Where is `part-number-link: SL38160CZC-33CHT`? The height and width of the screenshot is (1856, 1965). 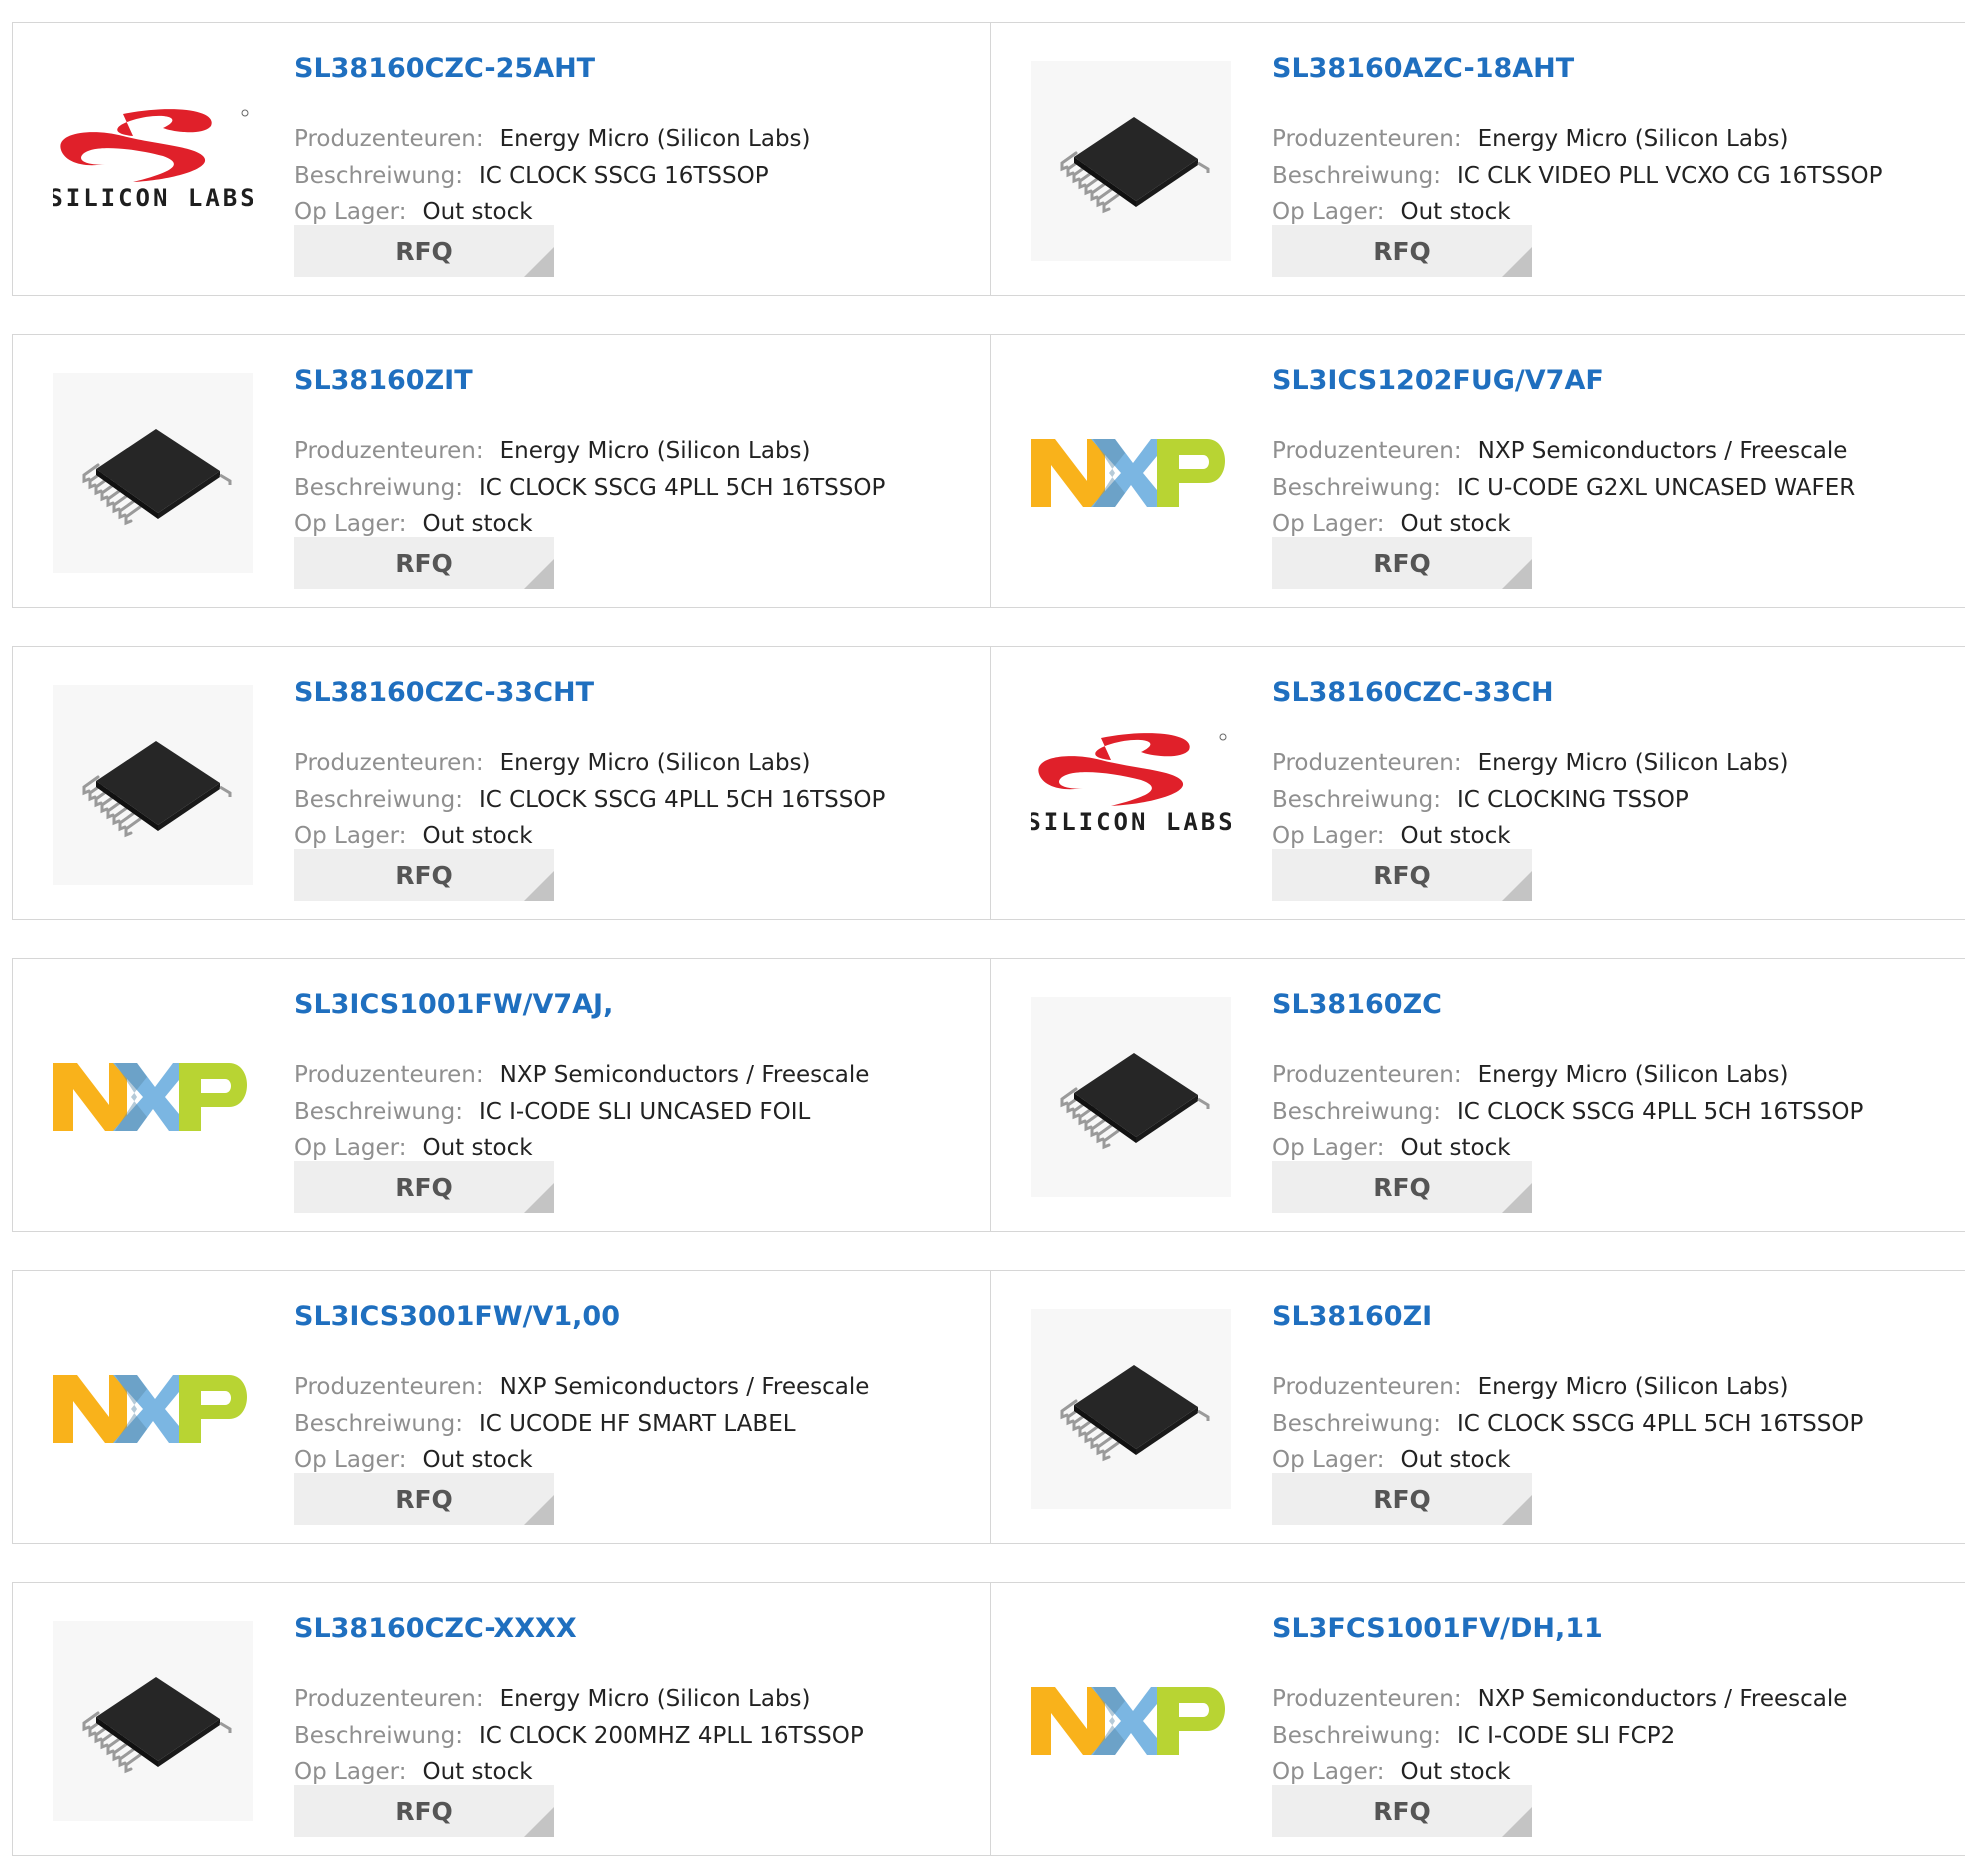
part-number-link: SL38160CZC-33CHT is located at coordinates (444, 692).